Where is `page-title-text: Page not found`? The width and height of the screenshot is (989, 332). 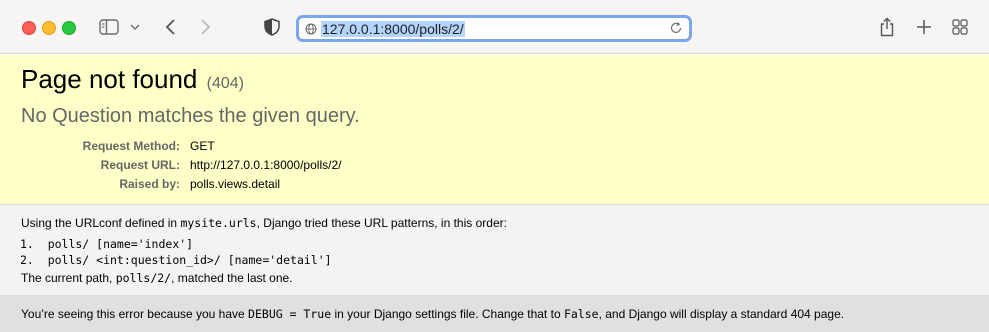 page-title-text: Page not found is located at coordinates (109, 79).